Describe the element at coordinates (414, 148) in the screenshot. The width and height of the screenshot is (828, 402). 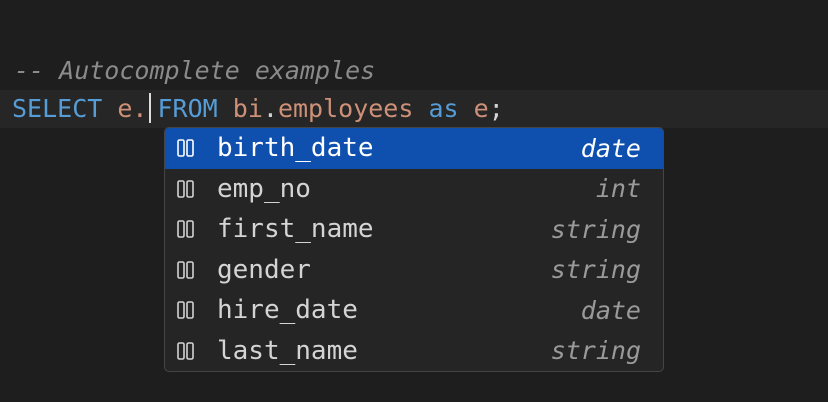
I see `suggestion-item-birth-date: birth_date date` at that location.